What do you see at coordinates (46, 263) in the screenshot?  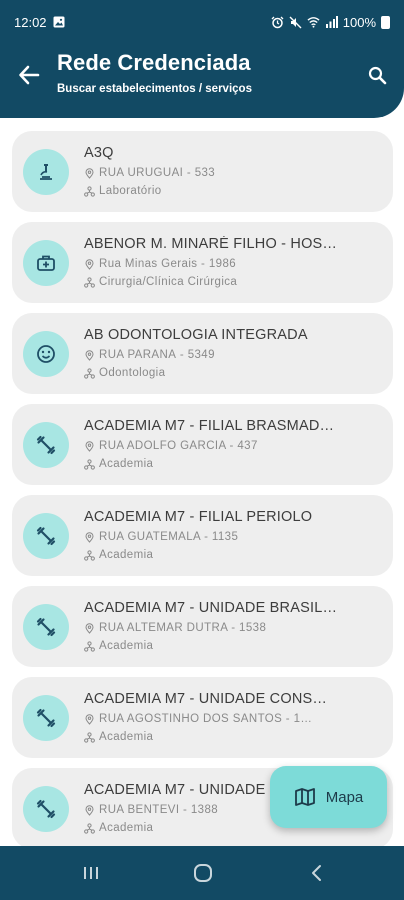 I see `medical-kit-icon` at bounding box center [46, 263].